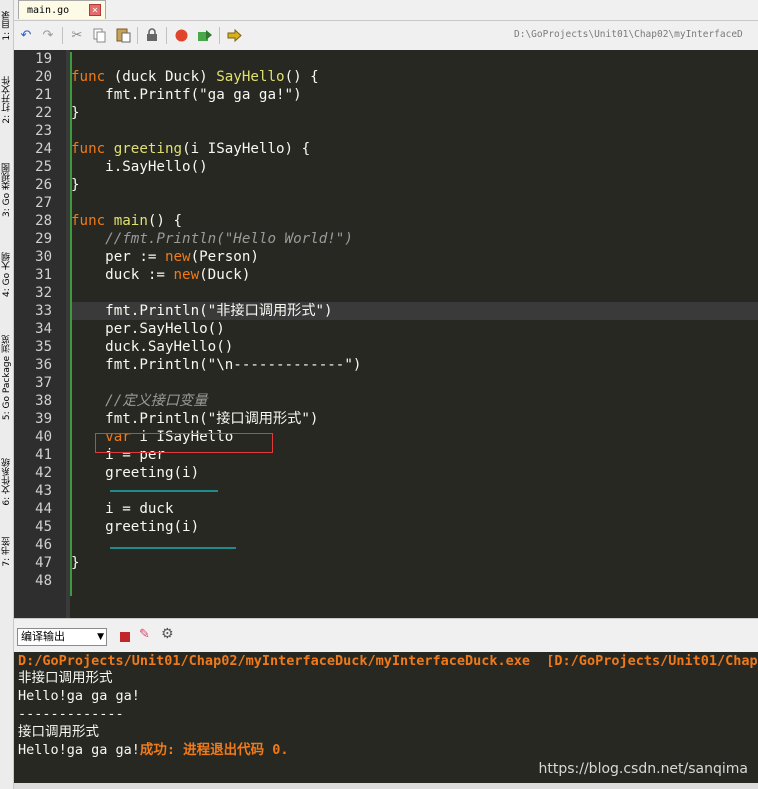  What do you see at coordinates (43, 293) in the screenshot?
I see `line-number: 32` at bounding box center [43, 293].